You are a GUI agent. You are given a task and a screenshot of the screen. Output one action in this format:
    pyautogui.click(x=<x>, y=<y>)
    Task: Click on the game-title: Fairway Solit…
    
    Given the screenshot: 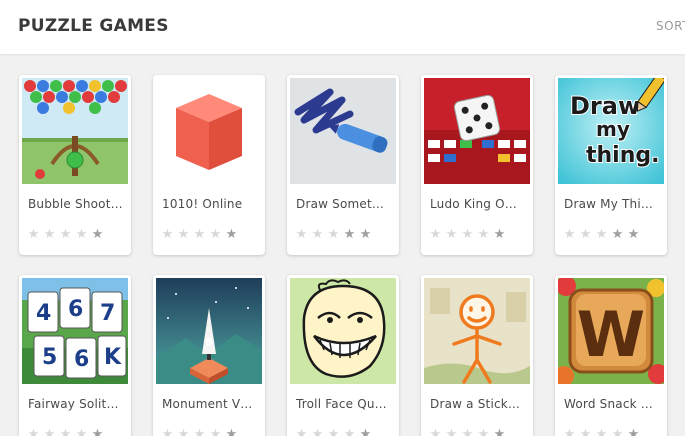 What is the action you would take?
    pyautogui.click(x=73, y=404)
    